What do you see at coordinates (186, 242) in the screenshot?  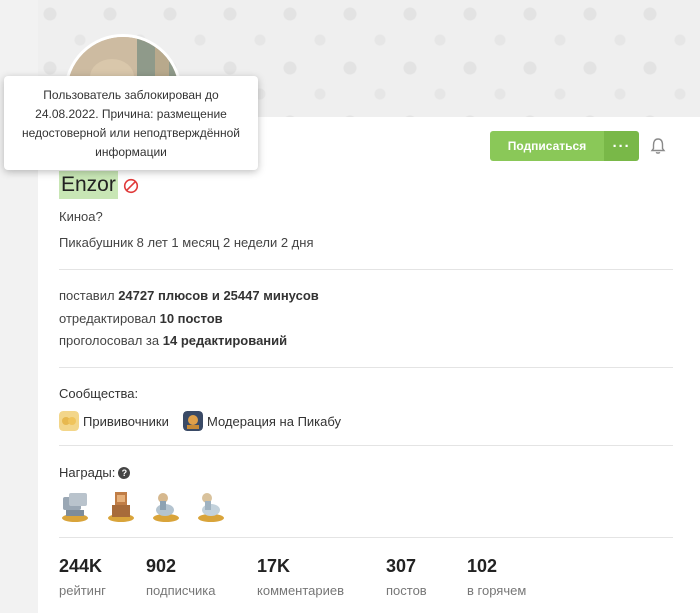 I see `user-tenure: Пикабушник 8 лет 1 месяц 2 недели 2 дня` at bounding box center [186, 242].